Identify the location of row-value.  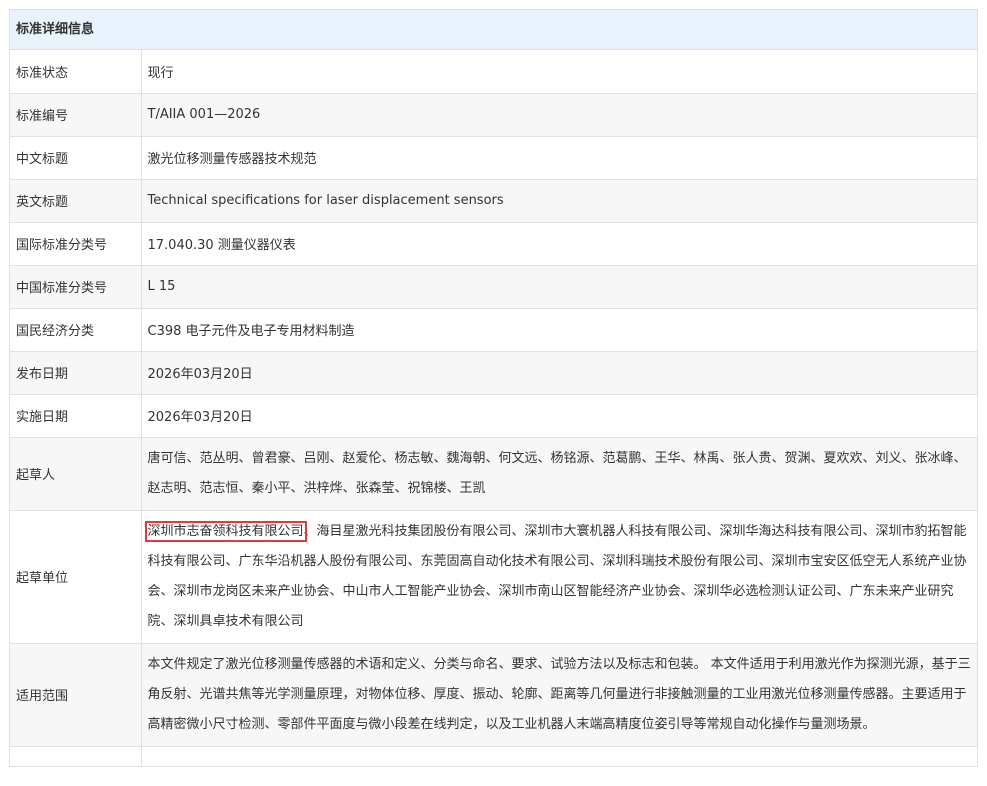
(559, 756).